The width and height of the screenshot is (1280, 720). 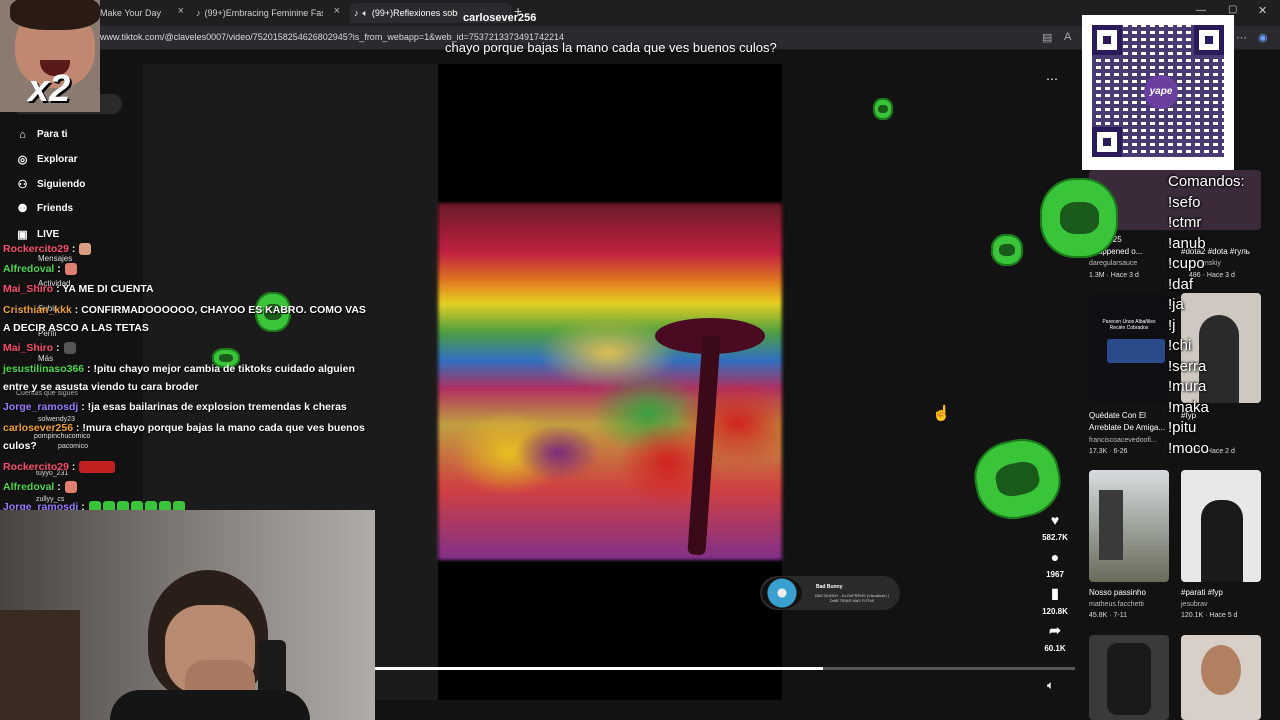 I want to click on command: !daf, so click(x=1181, y=284).